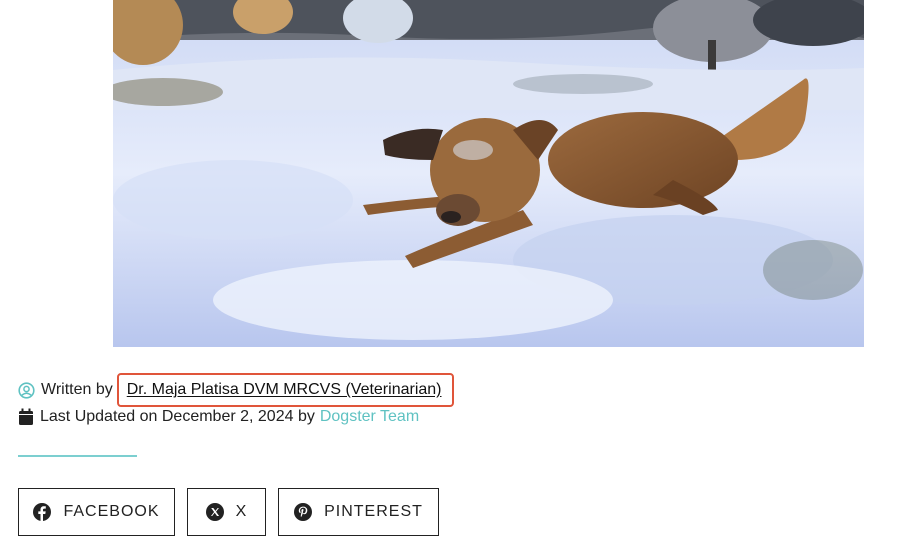  Describe the element at coordinates (241, 511) in the screenshot. I see `x-label: X` at that location.